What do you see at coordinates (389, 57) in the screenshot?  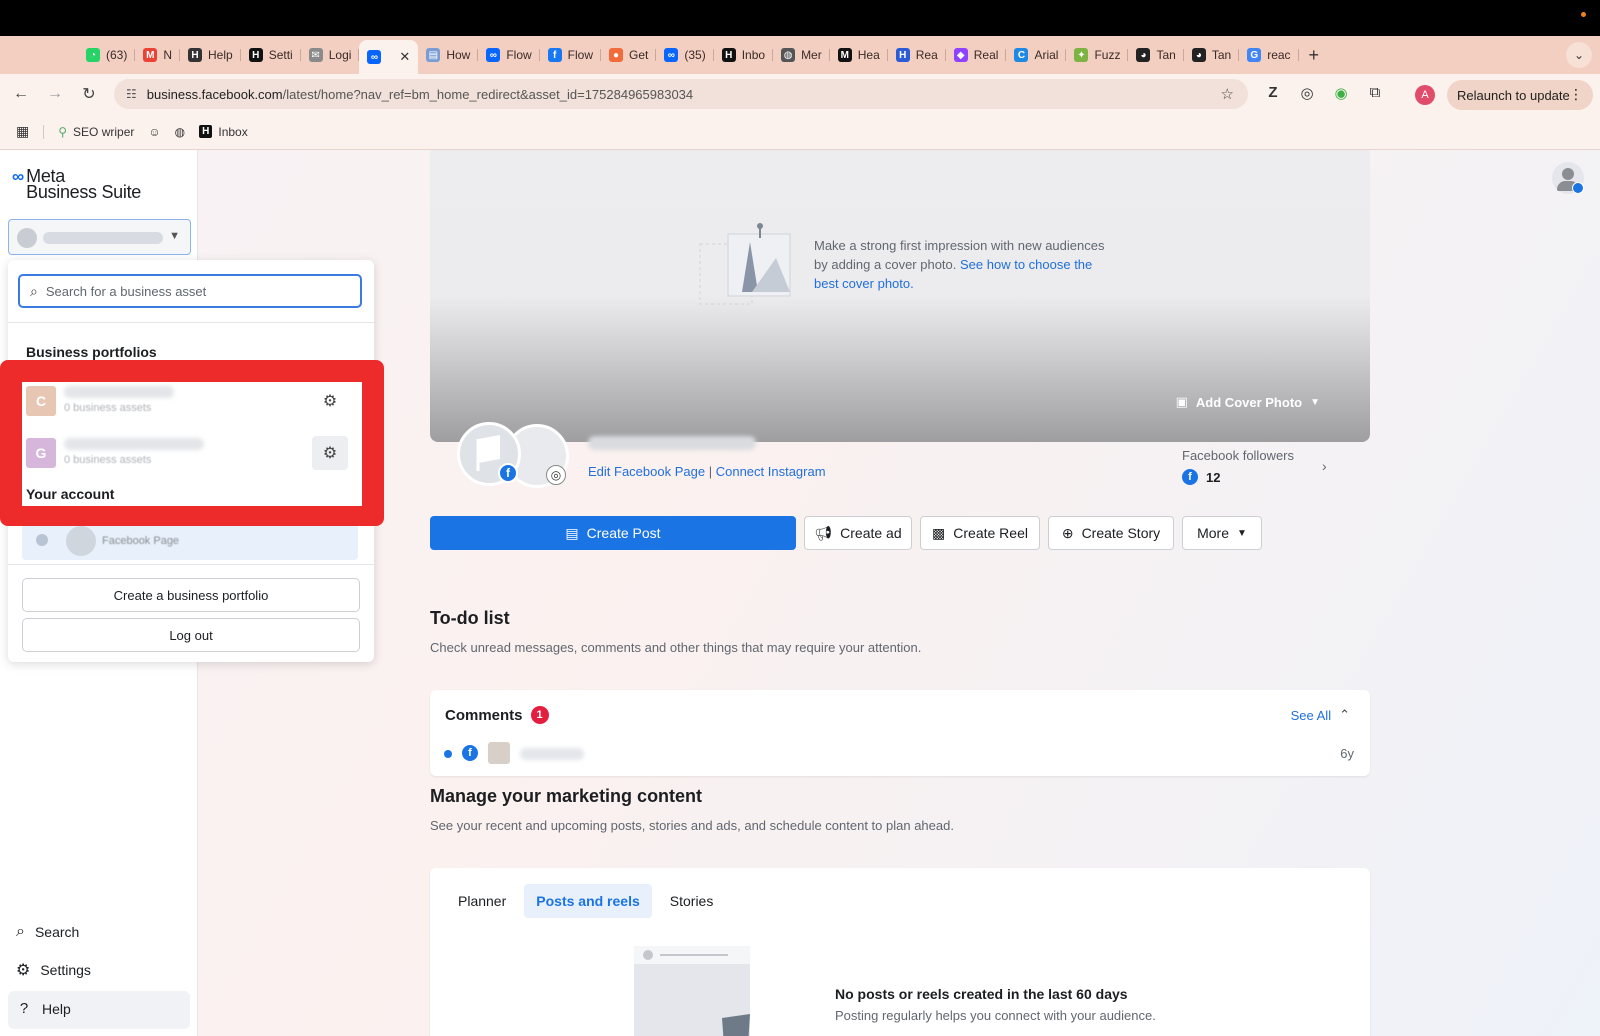 I see `browser-tab: ∞ ✕` at bounding box center [389, 57].